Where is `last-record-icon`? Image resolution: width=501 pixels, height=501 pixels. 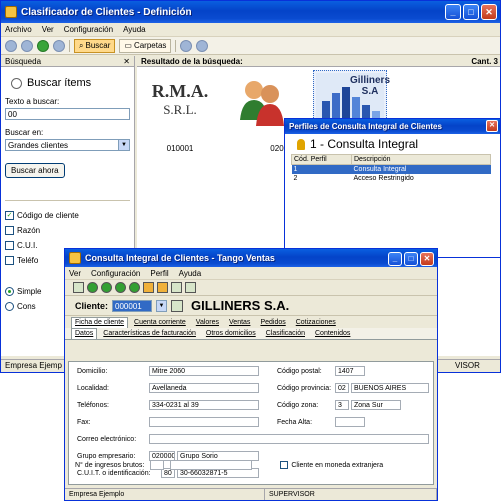 last-record-icon is located at coordinates (134, 287).